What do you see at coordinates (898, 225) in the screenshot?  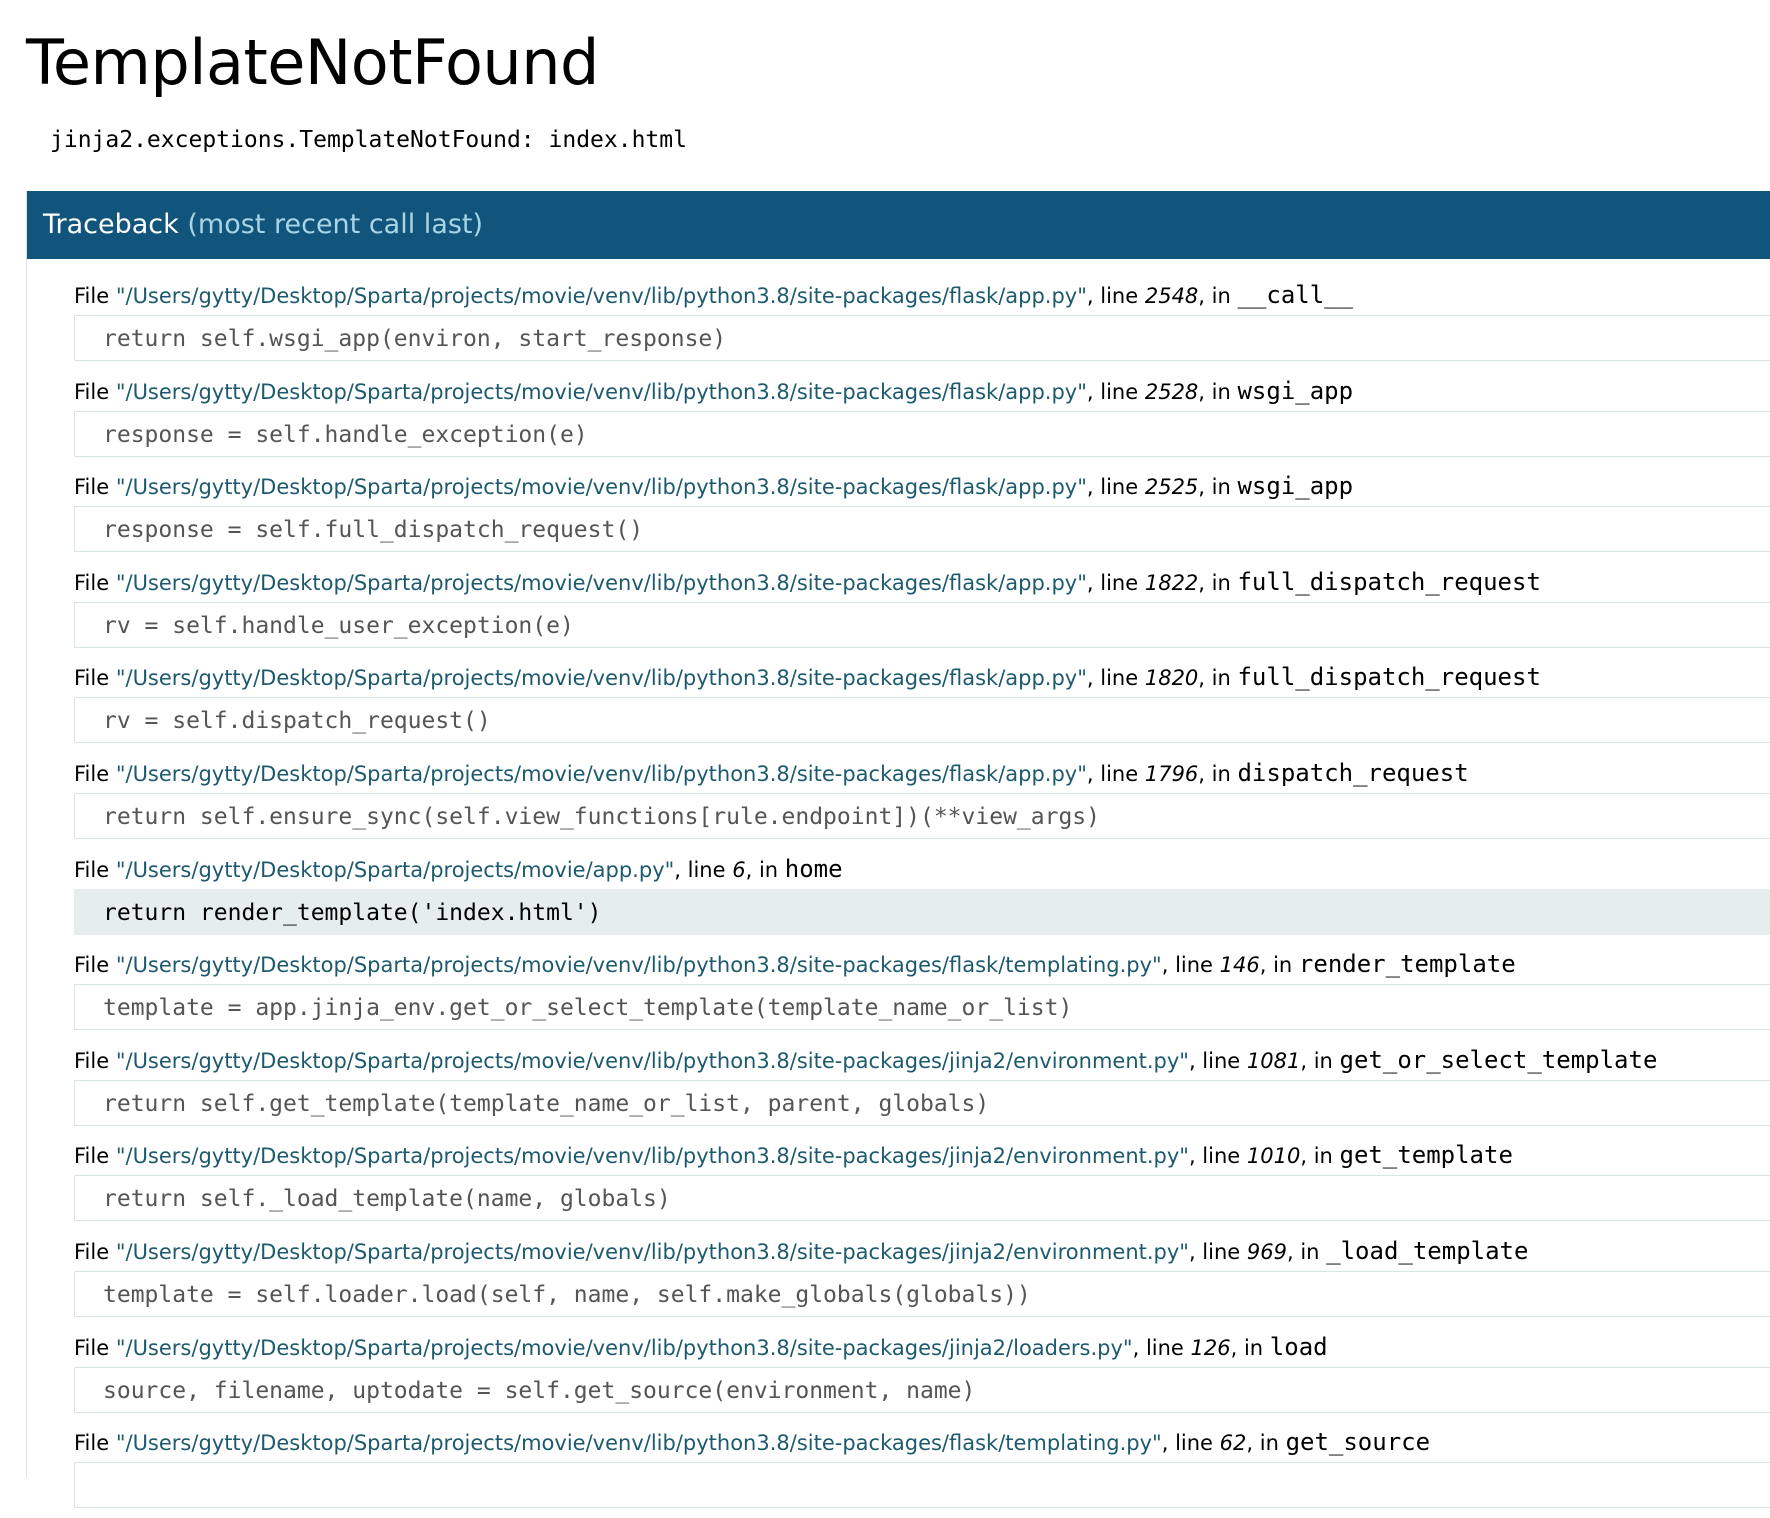 I see `traceback-header: Traceback (most recent call last)` at bounding box center [898, 225].